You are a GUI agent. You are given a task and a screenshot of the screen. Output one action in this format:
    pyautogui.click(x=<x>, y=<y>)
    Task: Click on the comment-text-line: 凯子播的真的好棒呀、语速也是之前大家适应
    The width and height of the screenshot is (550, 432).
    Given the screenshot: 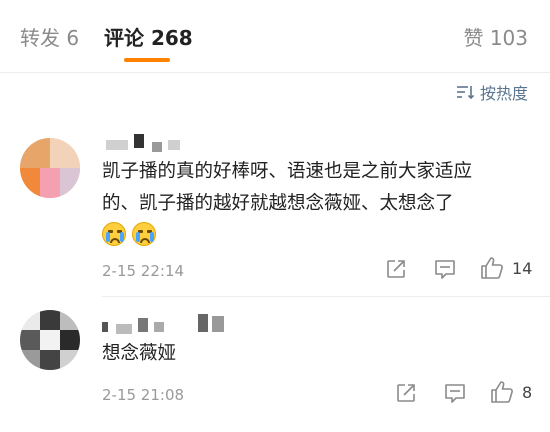 What is the action you would take?
    pyautogui.click(x=287, y=171)
    